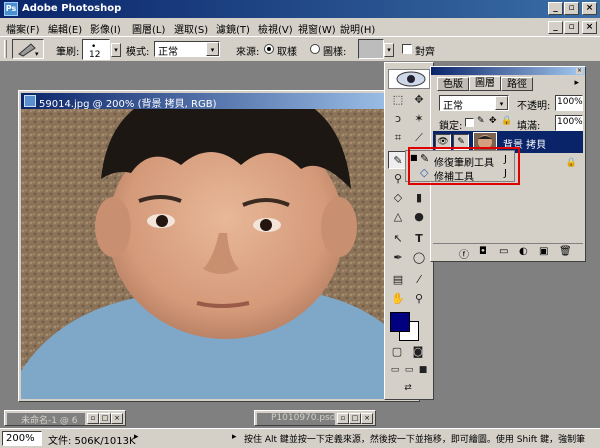 Image resolution: width=600 pixels, height=448 pixels. Describe the element at coordinates (506, 121) in the screenshot. I see `lock-all-icon: 🔒` at that location.